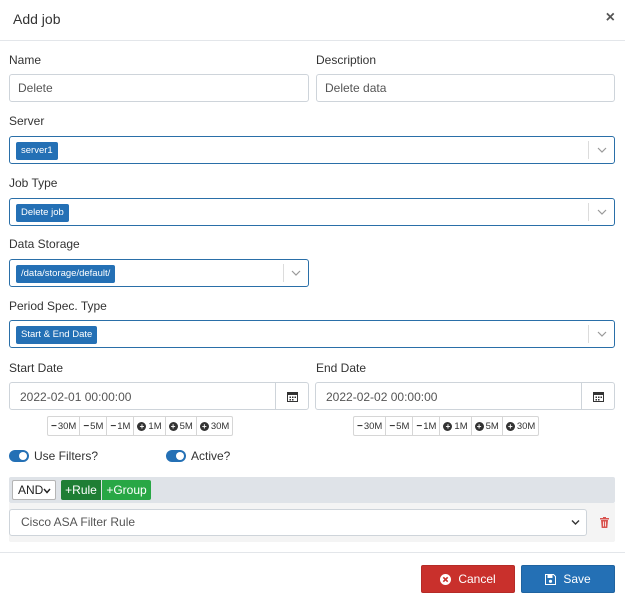  Describe the element at coordinates (211, 456) in the screenshot. I see `active-label: Active?` at that location.